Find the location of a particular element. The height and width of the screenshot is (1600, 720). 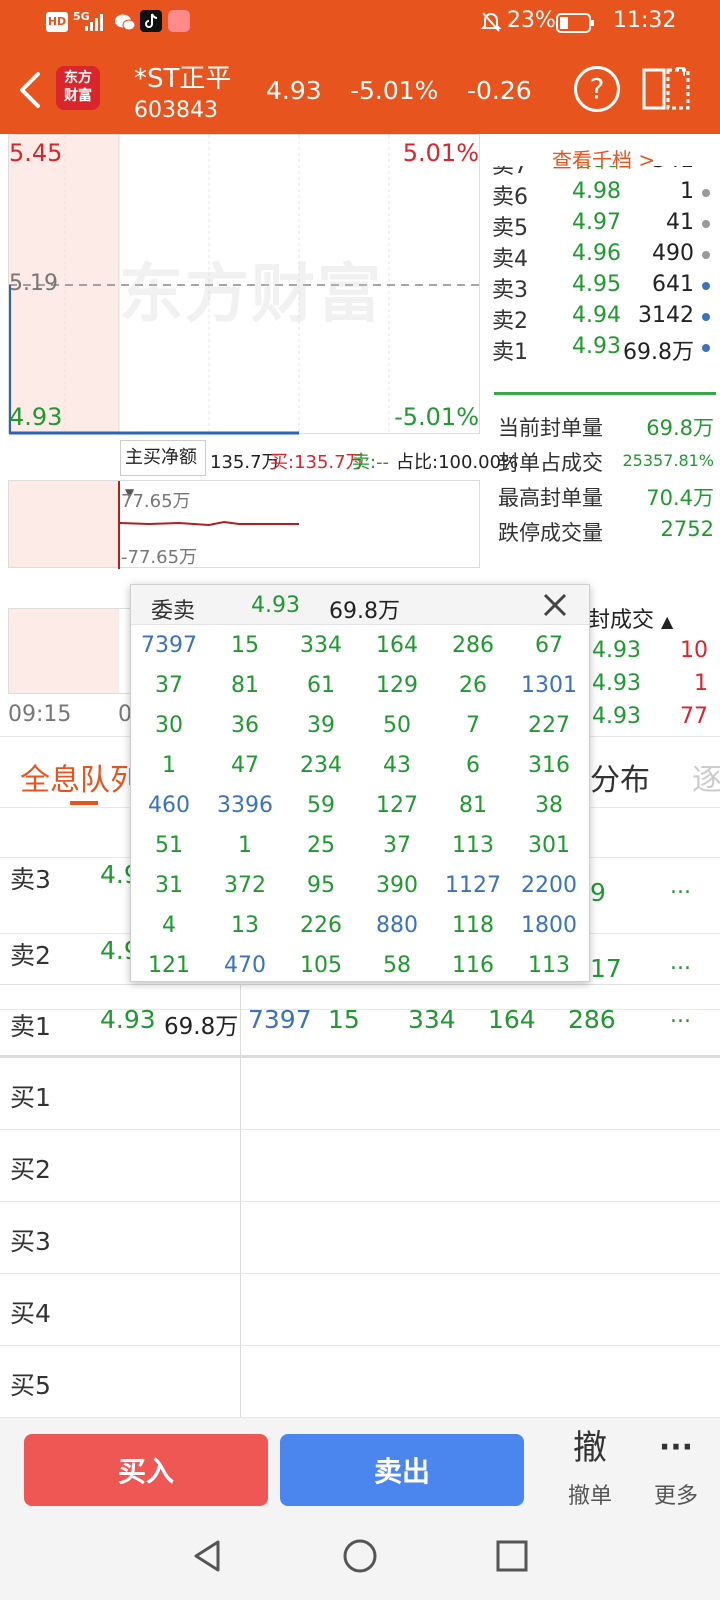

popup-order-cell: 59 is located at coordinates (321, 805).